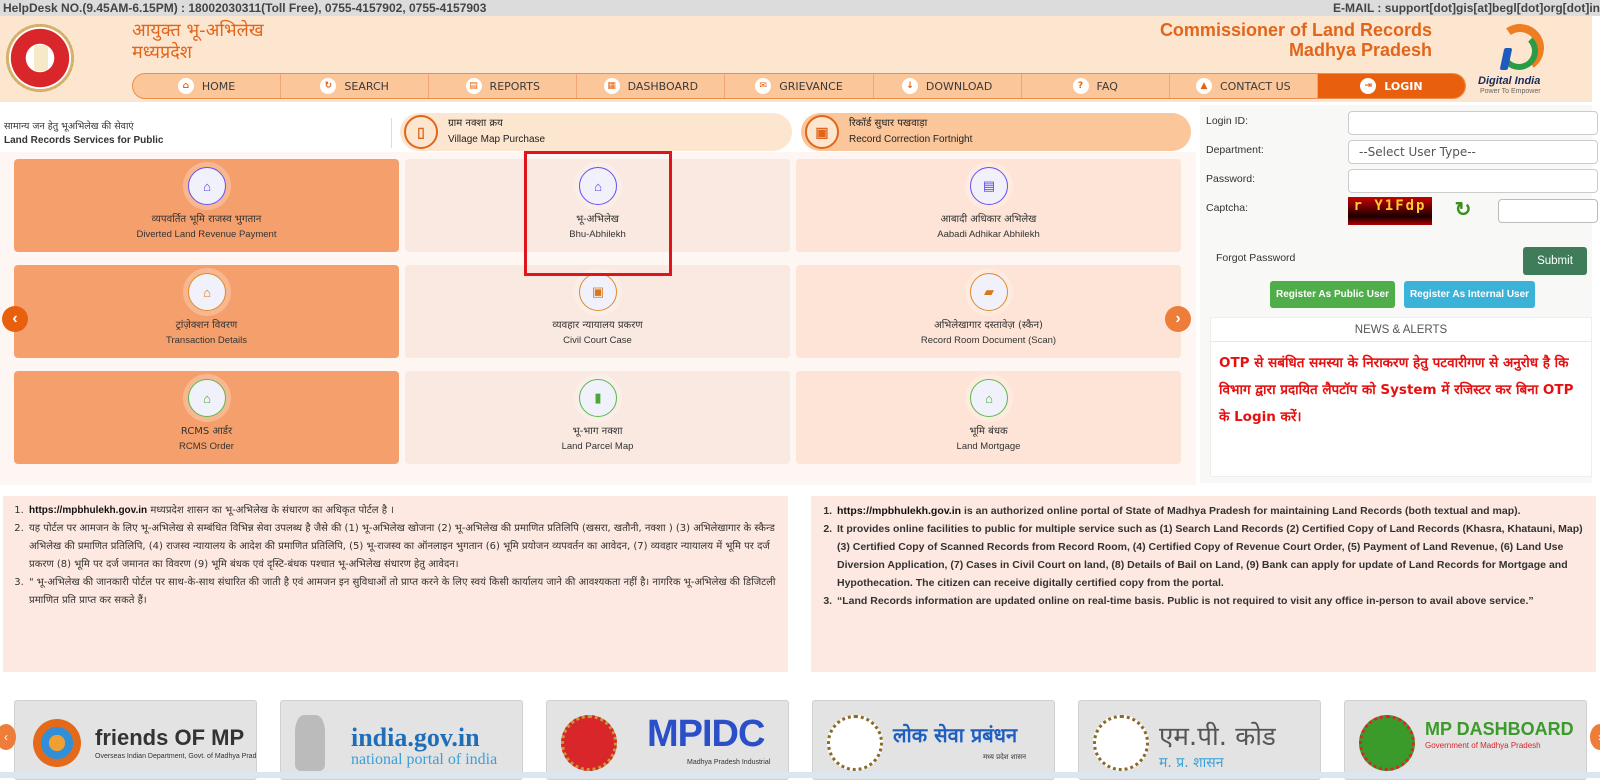 The width and height of the screenshot is (1600, 780). I want to click on nav-label: DASHBOARD, so click(663, 86).